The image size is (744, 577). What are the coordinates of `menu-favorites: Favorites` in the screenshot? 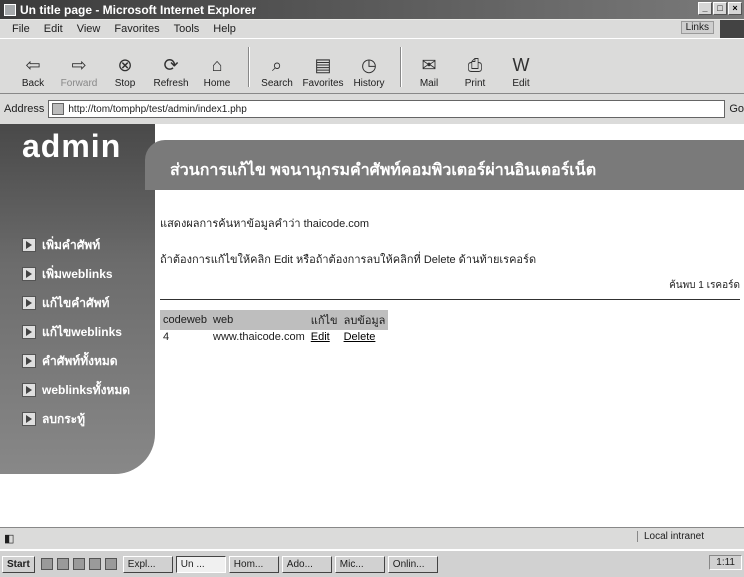 It's located at (136, 29).